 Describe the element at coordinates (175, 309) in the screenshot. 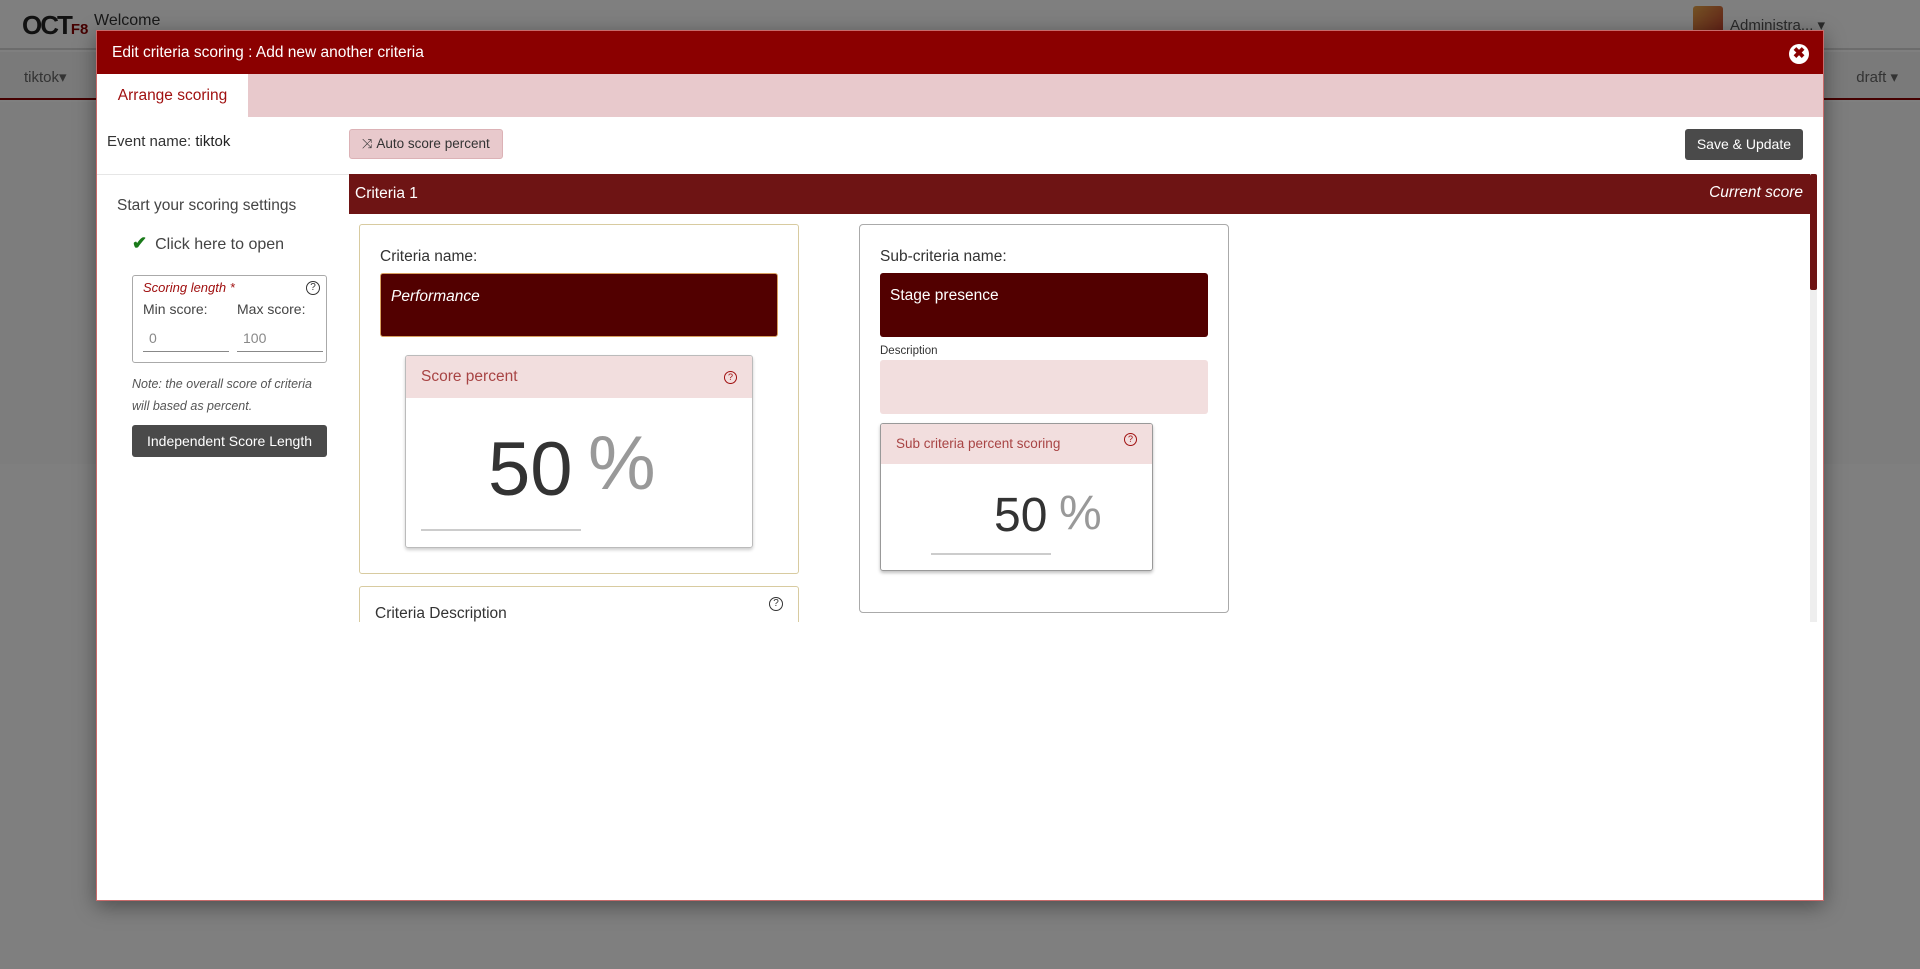

I see `min-score-label: Min score:` at that location.